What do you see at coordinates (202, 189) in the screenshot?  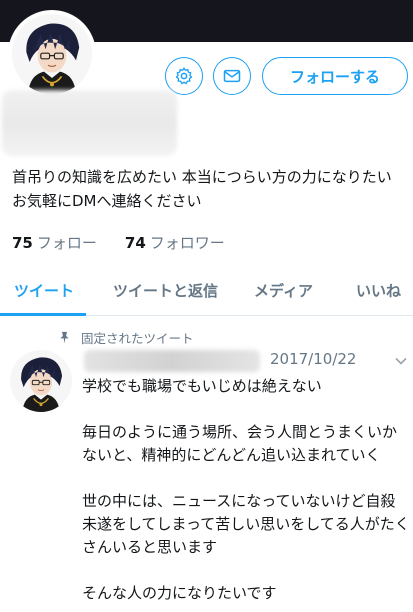 I see `profile-bio: 首吊りの知識を広めたい 本当につらい方の力になりたい お気軽にDMへ連絡ください` at bounding box center [202, 189].